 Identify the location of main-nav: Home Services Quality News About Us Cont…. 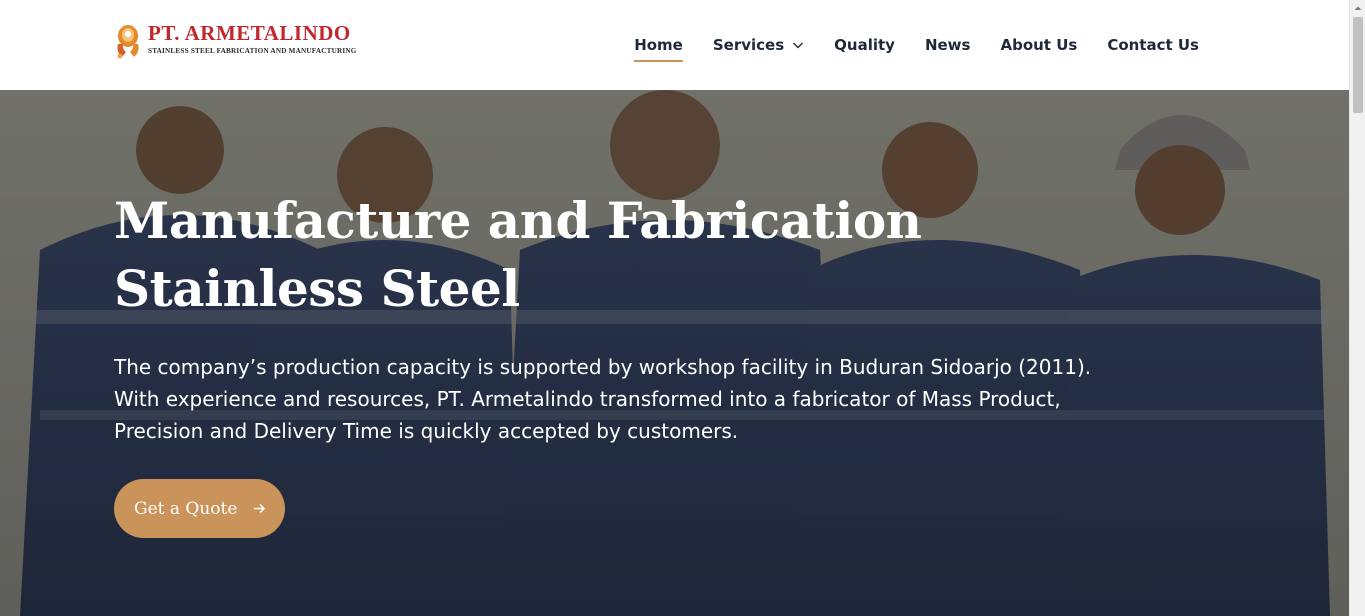
(901, 45).